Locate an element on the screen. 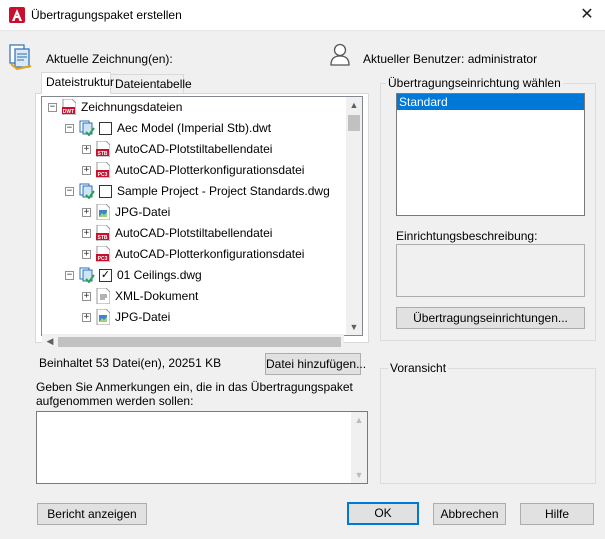 Image resolution: width=605 pixels, height=539 pixels. show-report-button-label: Bericht anzeigen is located at coordinates (92, 514).